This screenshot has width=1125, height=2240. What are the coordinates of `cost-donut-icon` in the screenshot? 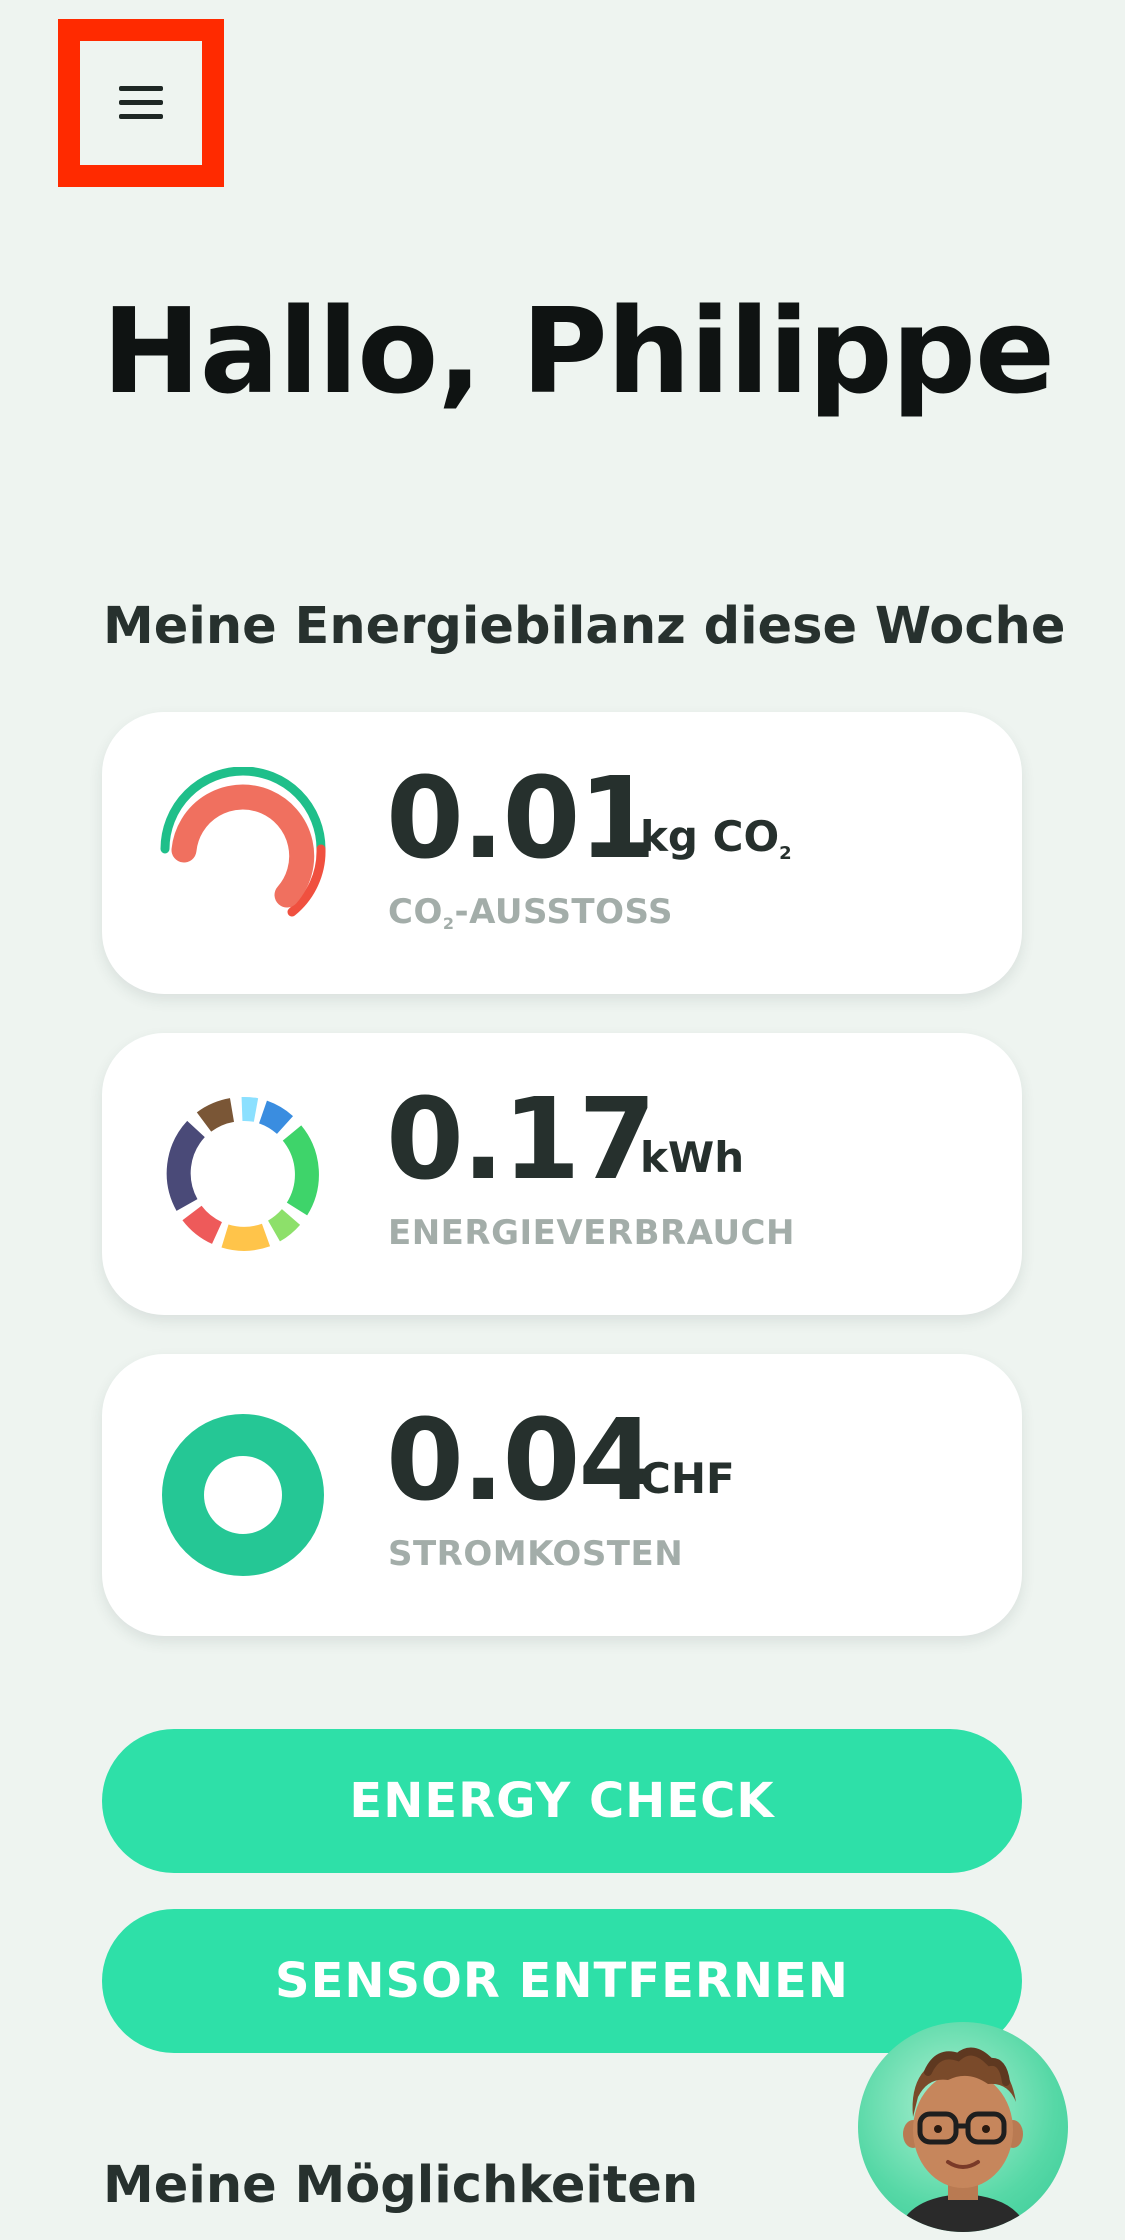 It's located at (243, 1495).